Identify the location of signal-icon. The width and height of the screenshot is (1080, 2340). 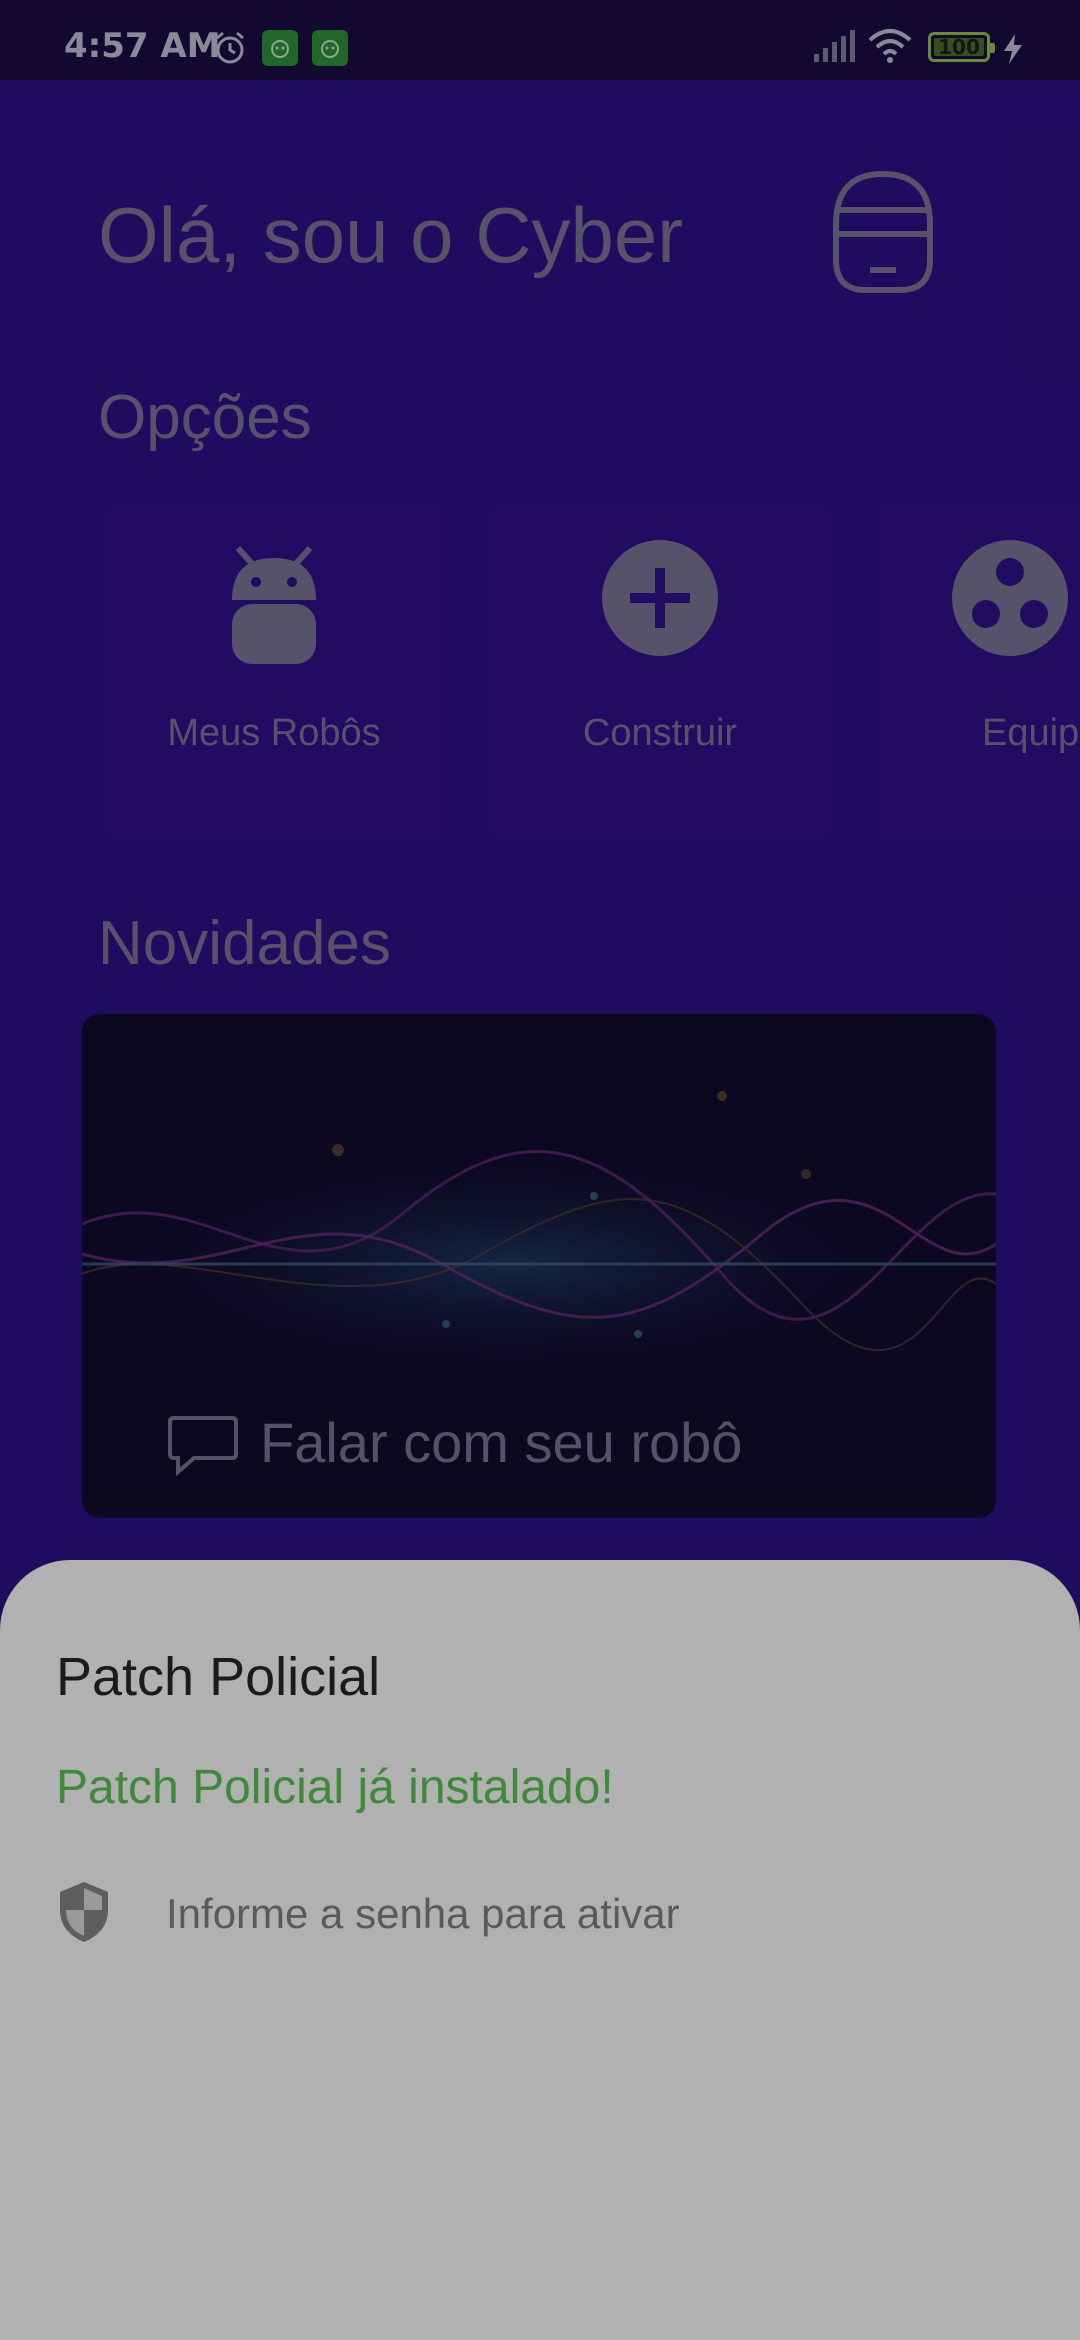
(834, 46).